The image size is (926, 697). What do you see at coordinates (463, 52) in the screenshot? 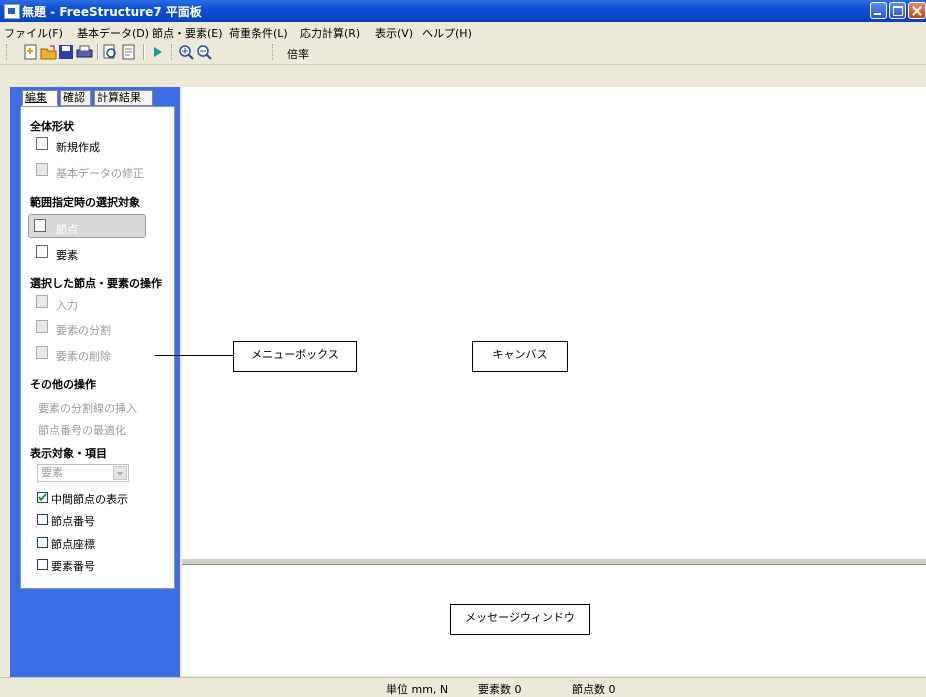
I see `toolbar: 倍率` at bounding box center [463, 52].